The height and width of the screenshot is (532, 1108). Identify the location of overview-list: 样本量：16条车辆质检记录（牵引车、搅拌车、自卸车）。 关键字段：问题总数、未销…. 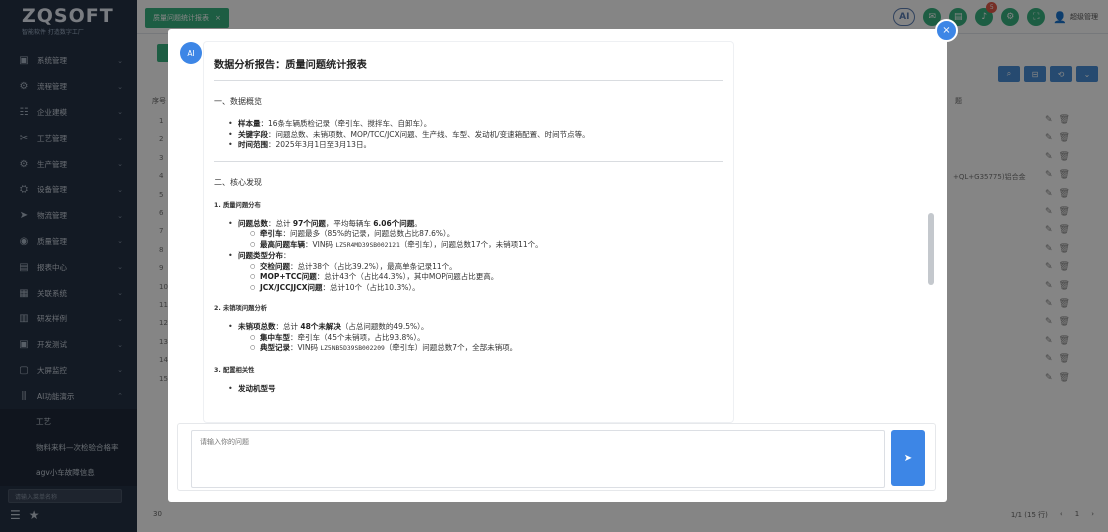
(468, 135).